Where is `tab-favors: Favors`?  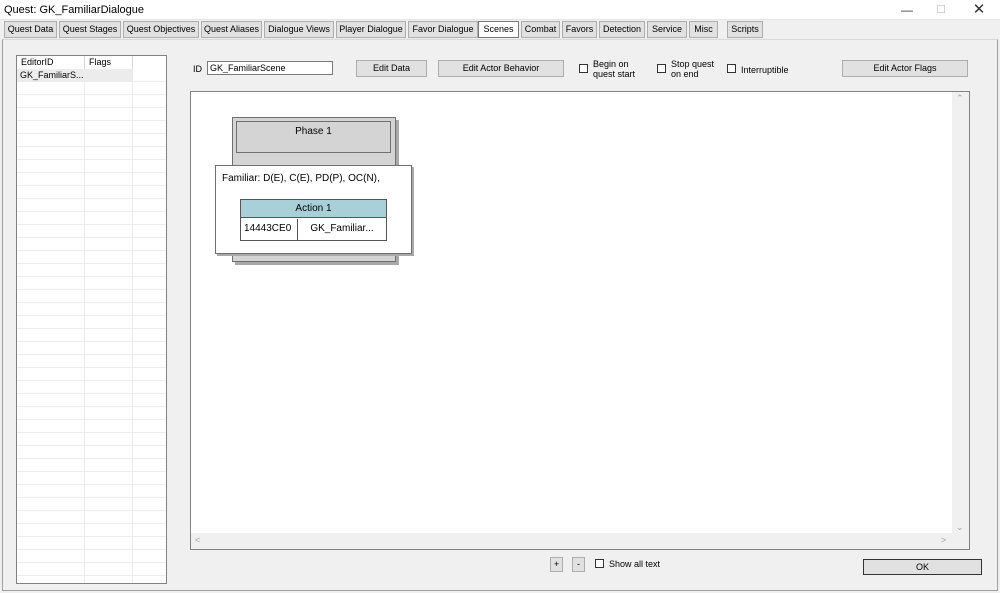
tab-favors: Favors is located at coordinates (579, 29).